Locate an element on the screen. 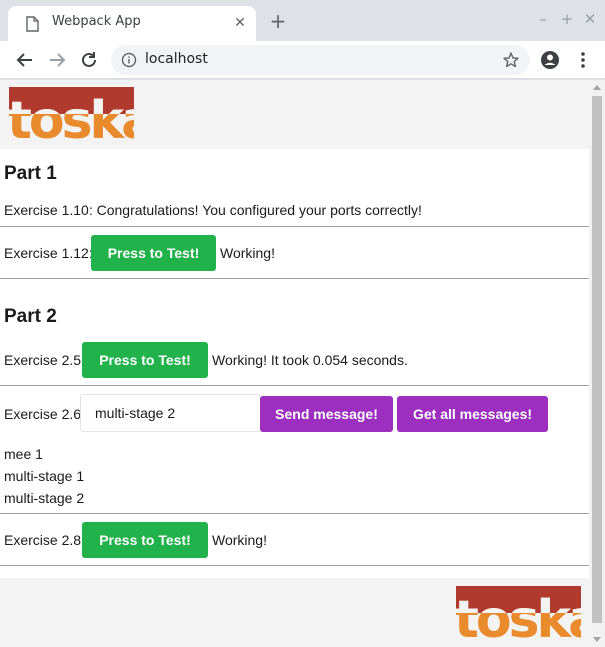 The height and width of the screenshot is (647, 605). document-icon is located at coordinates (32, 24).